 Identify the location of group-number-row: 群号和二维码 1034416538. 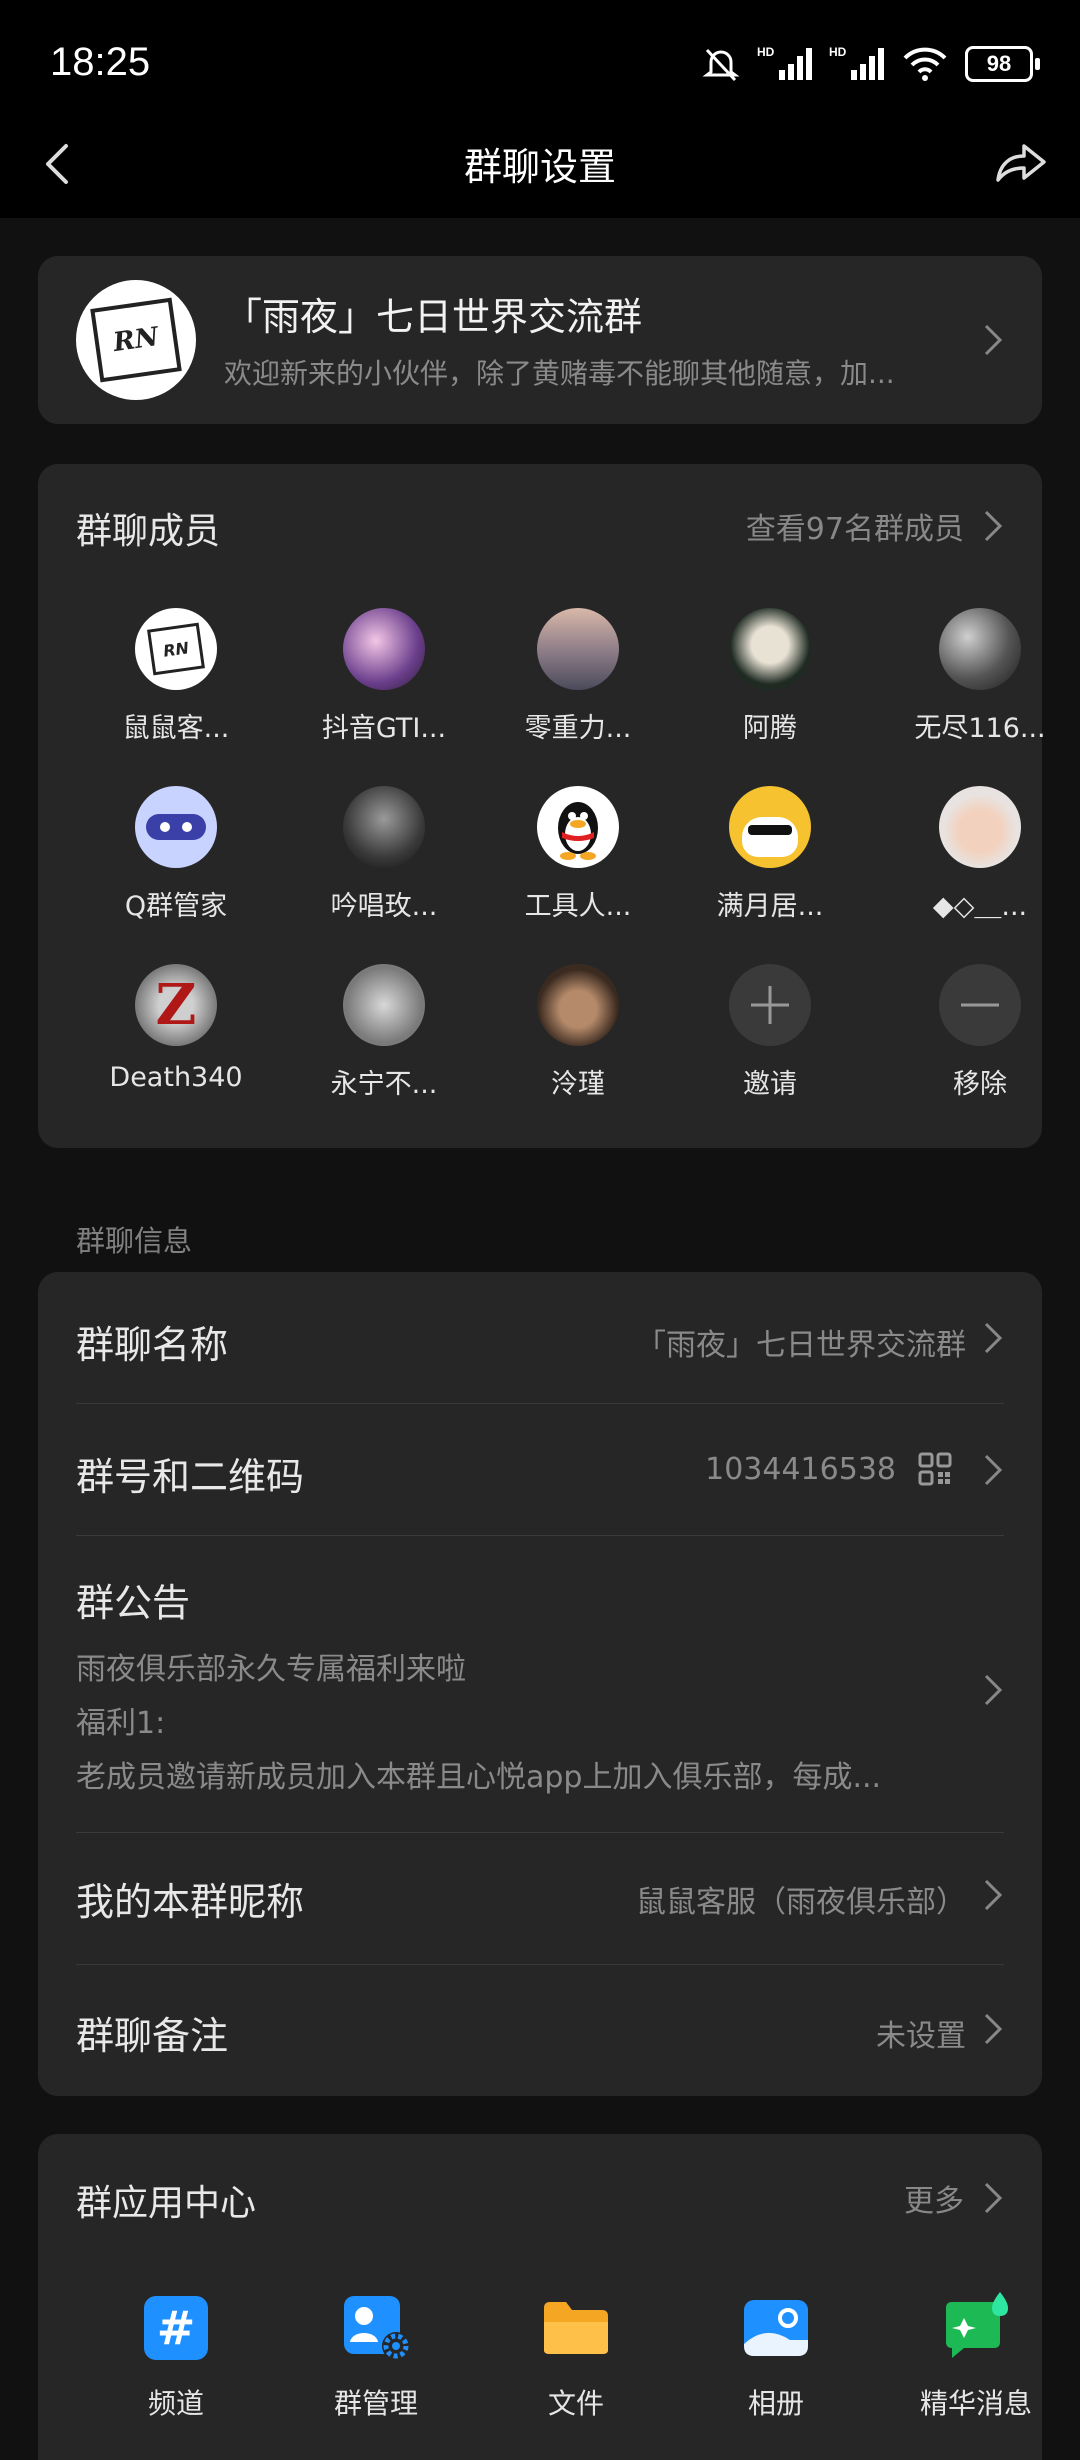
(540, 1469).